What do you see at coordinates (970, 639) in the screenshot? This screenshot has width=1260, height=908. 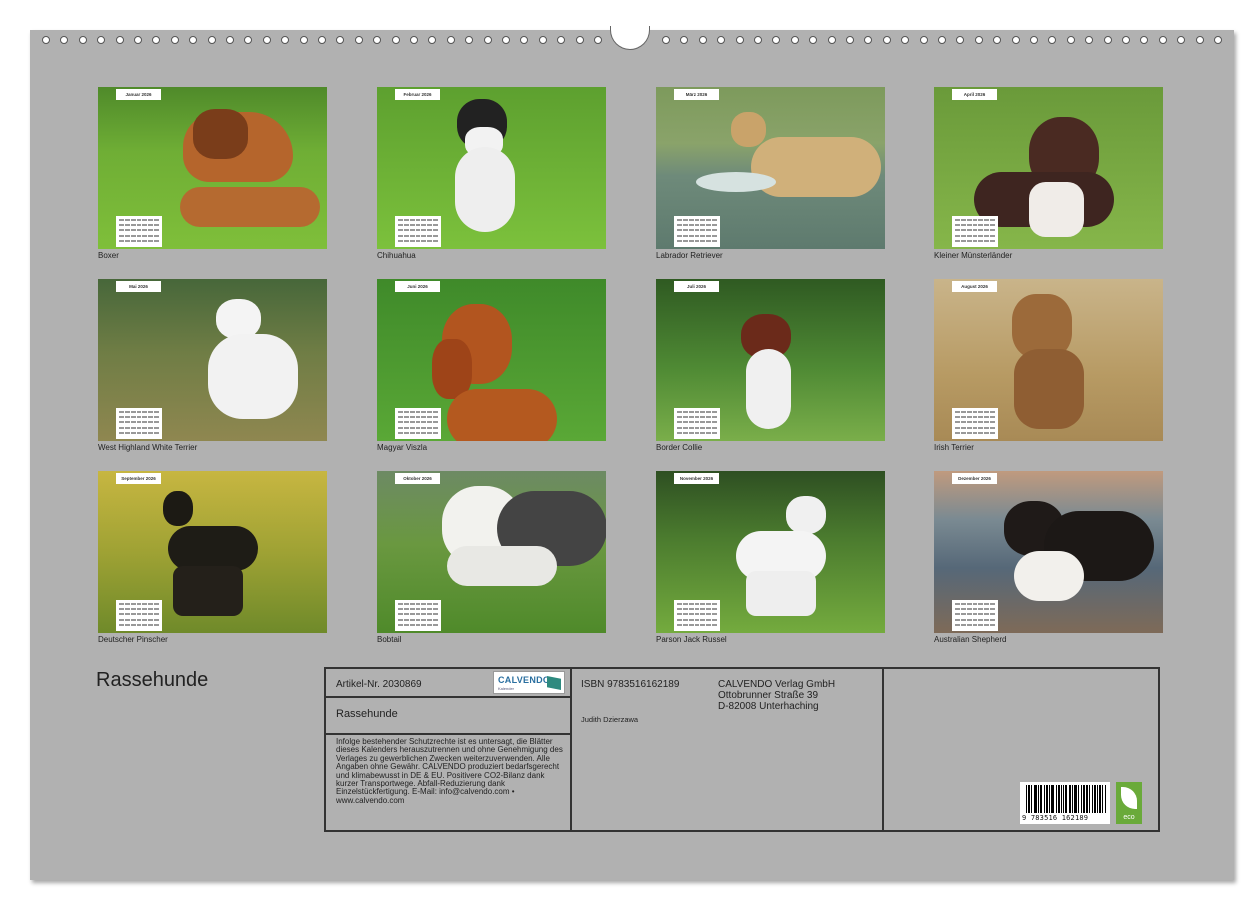 I see `breed-caption: Australian Shepherd` at bounding box center [970, 639].